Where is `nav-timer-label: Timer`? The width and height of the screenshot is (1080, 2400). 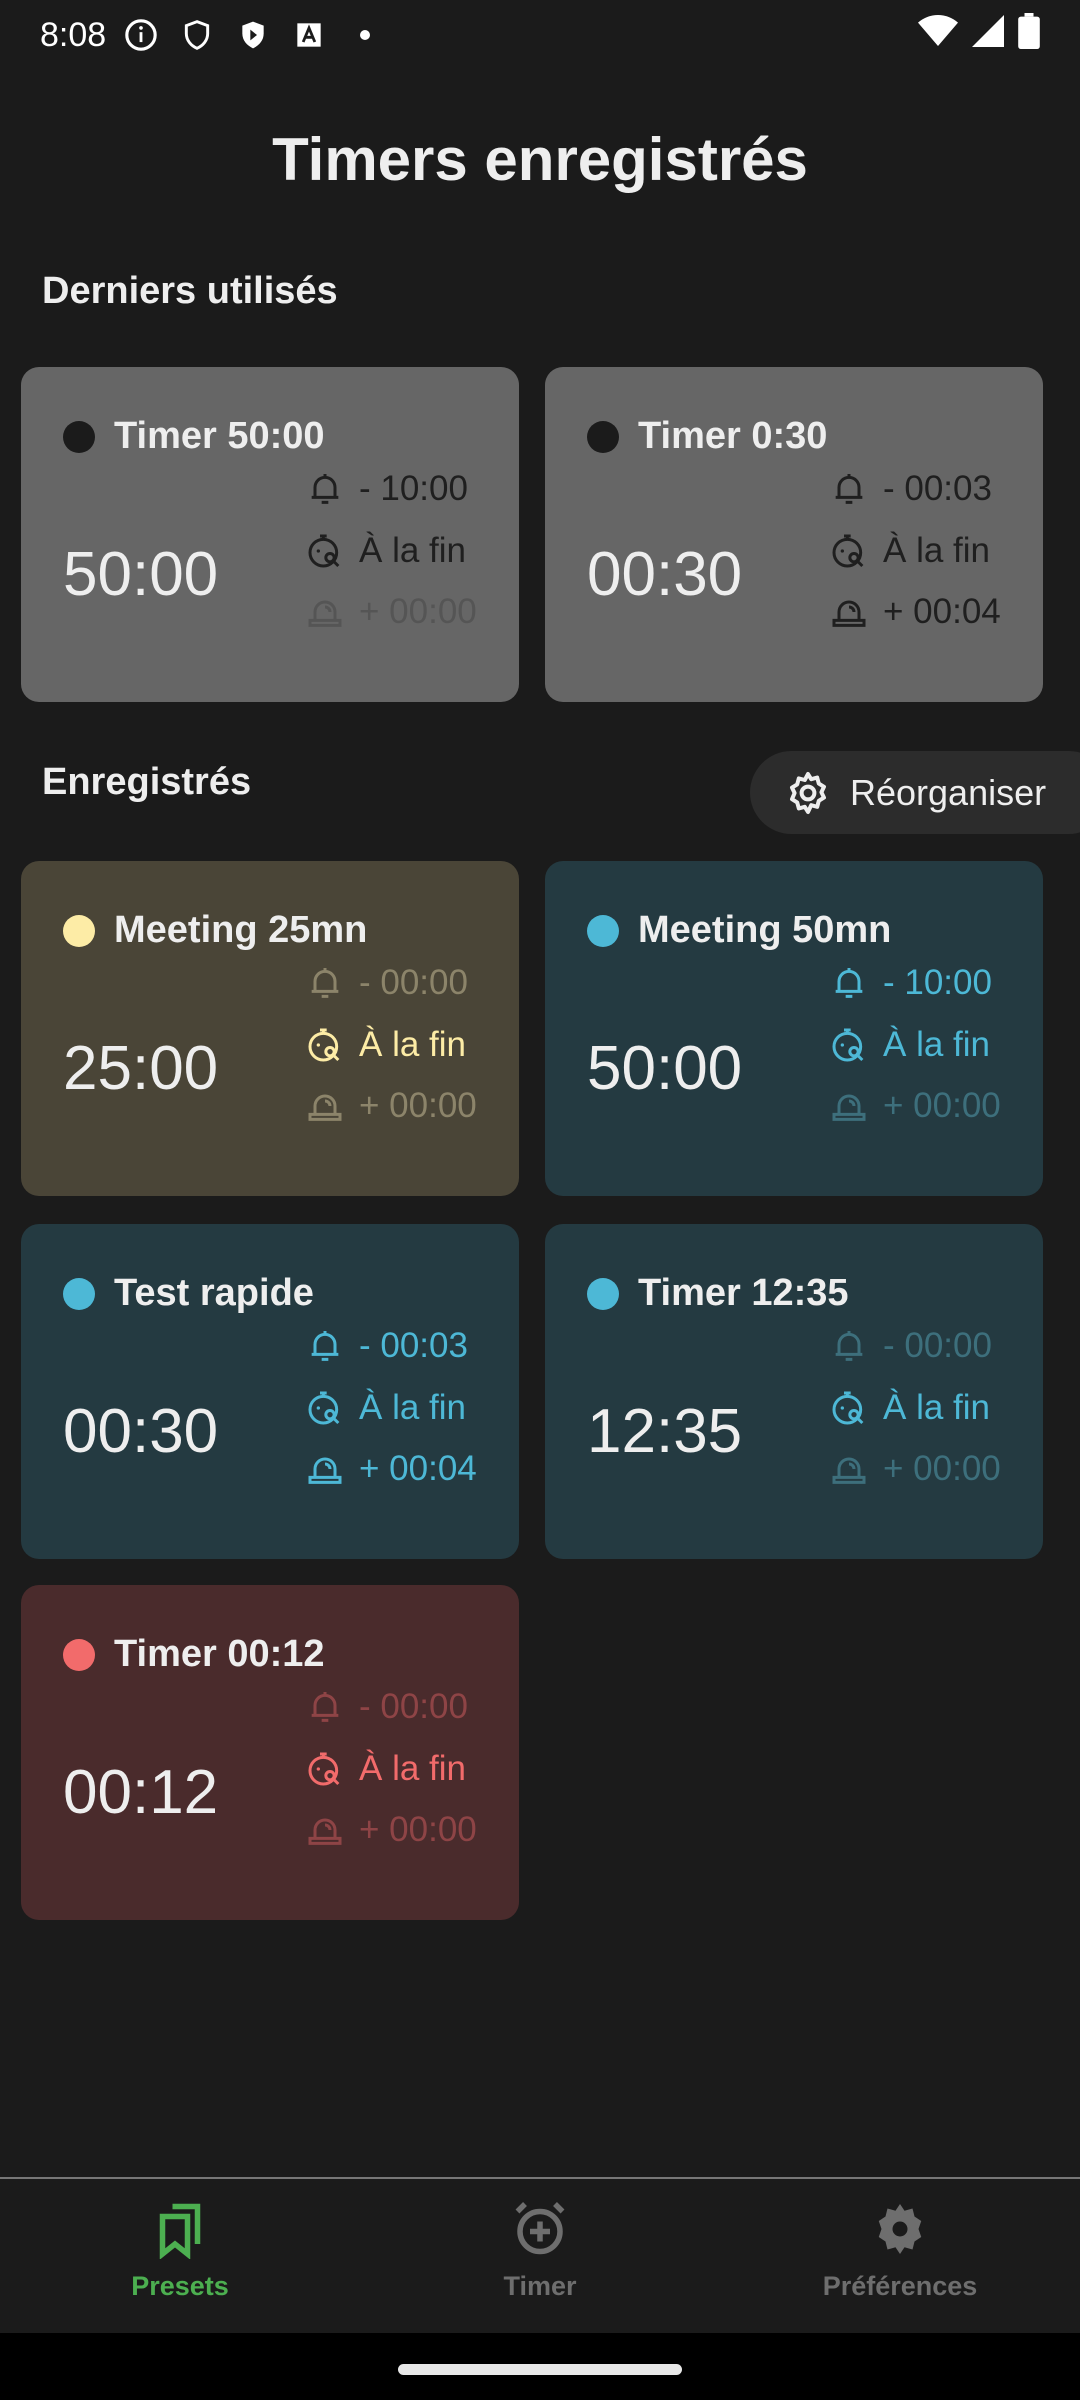
nav-timer-label: Timer is located at coordinates (540, 2286).